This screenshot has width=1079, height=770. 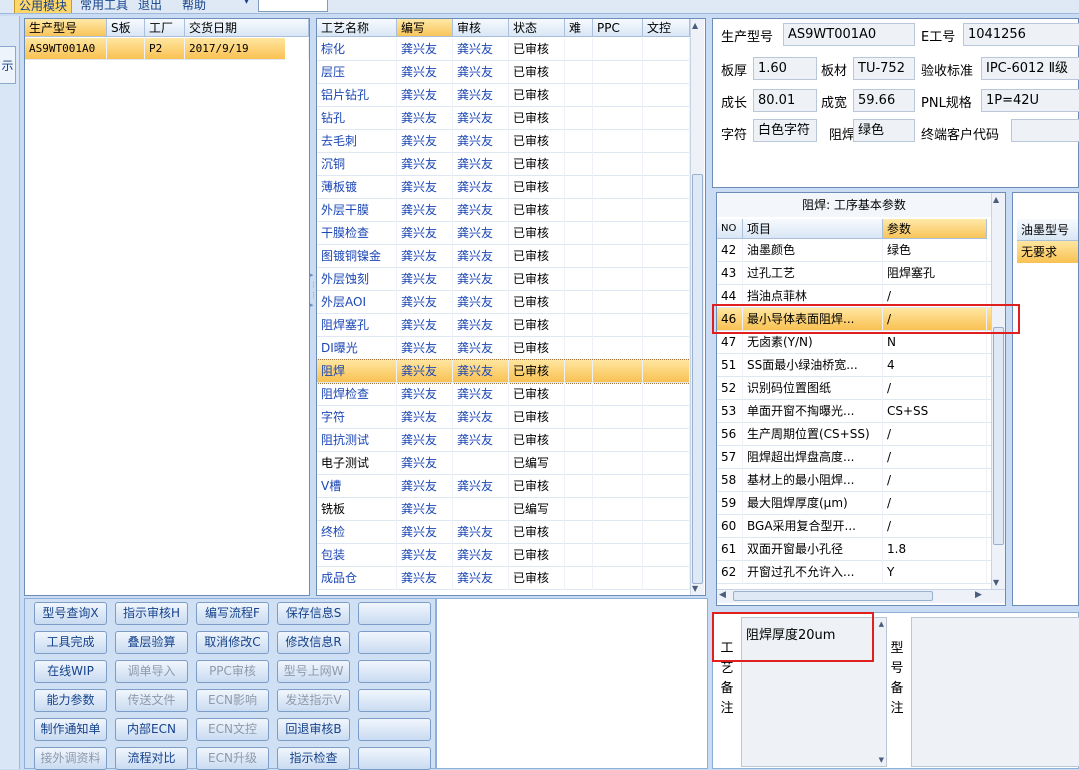 What do you see at coordinates (854, 526) in the screenshot?
I see `param-row: 60 BGA采用复合型开... /` at bounding box center [854, 526].